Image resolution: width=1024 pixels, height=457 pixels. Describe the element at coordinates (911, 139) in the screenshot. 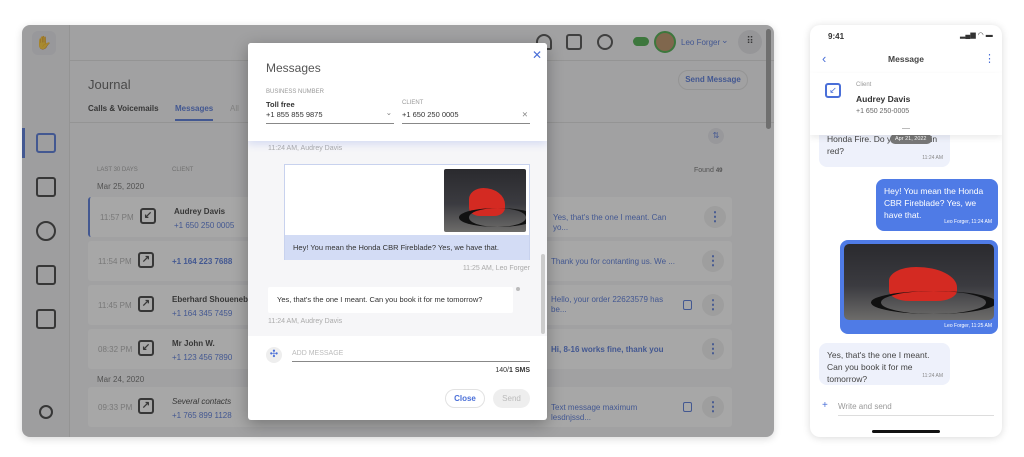

I see `date-chip: Apr 21, 2022` at that location.